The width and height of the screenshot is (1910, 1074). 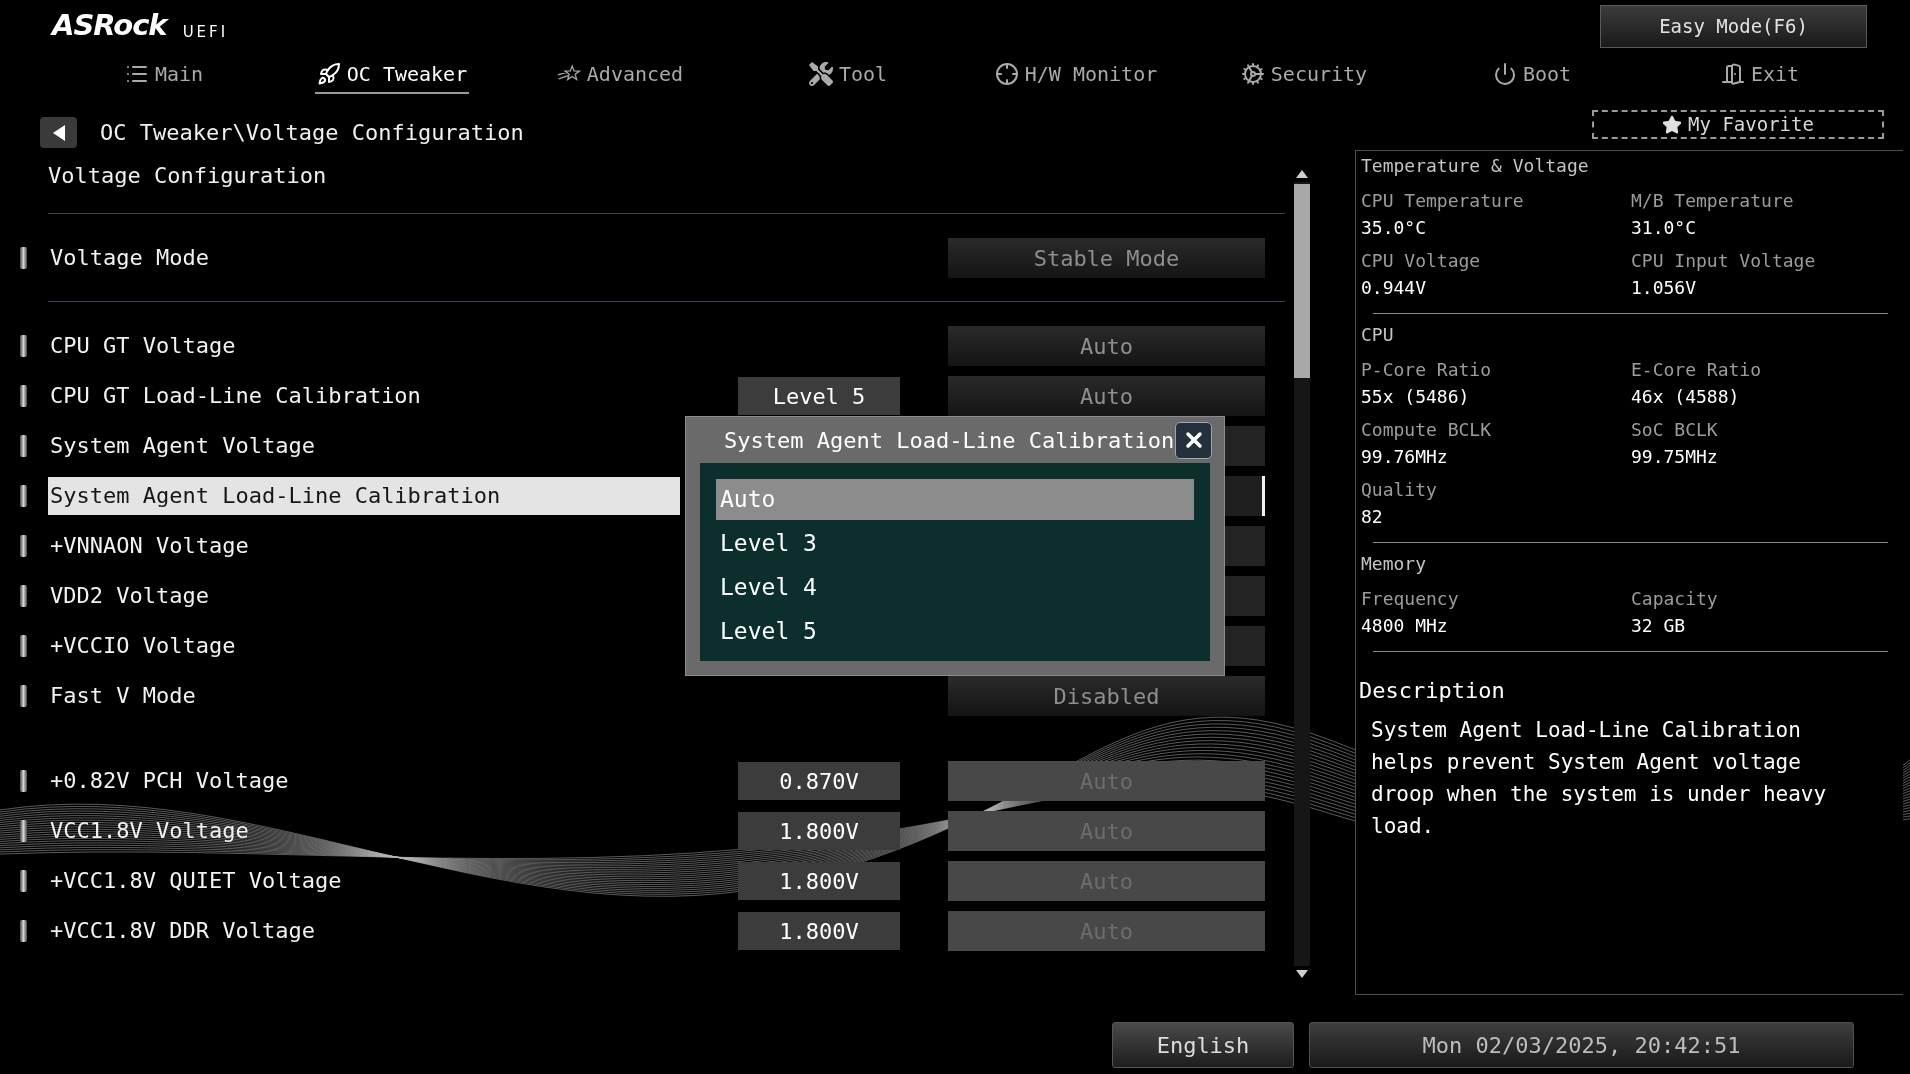 I want to click on scrollbar-thumb, so click(x=1302, y=281).